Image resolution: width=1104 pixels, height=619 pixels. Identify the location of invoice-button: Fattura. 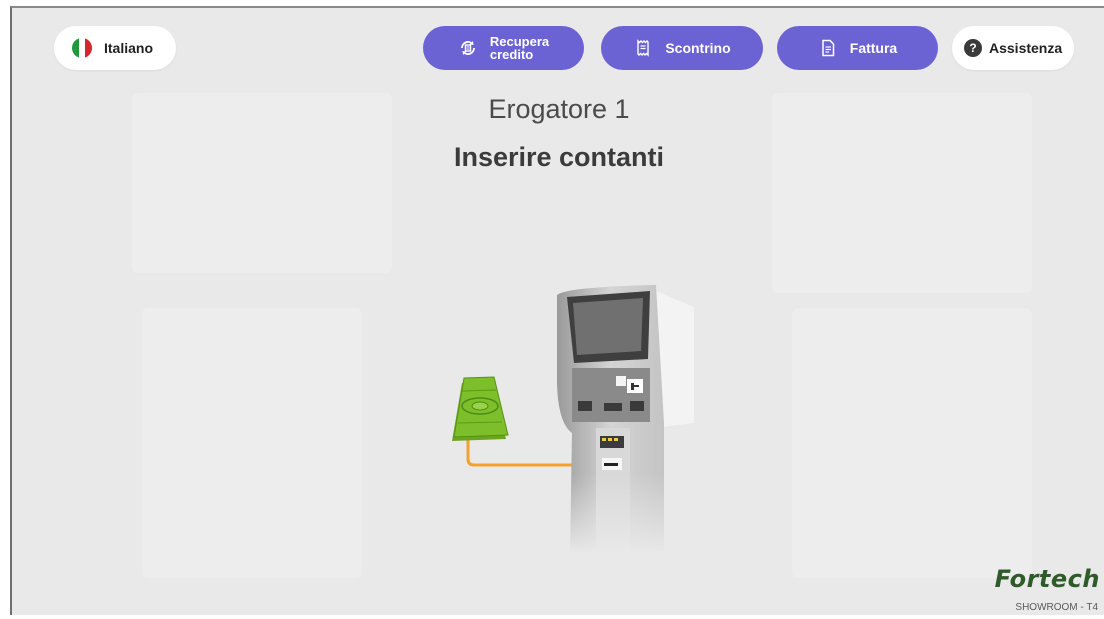
(857, 48).